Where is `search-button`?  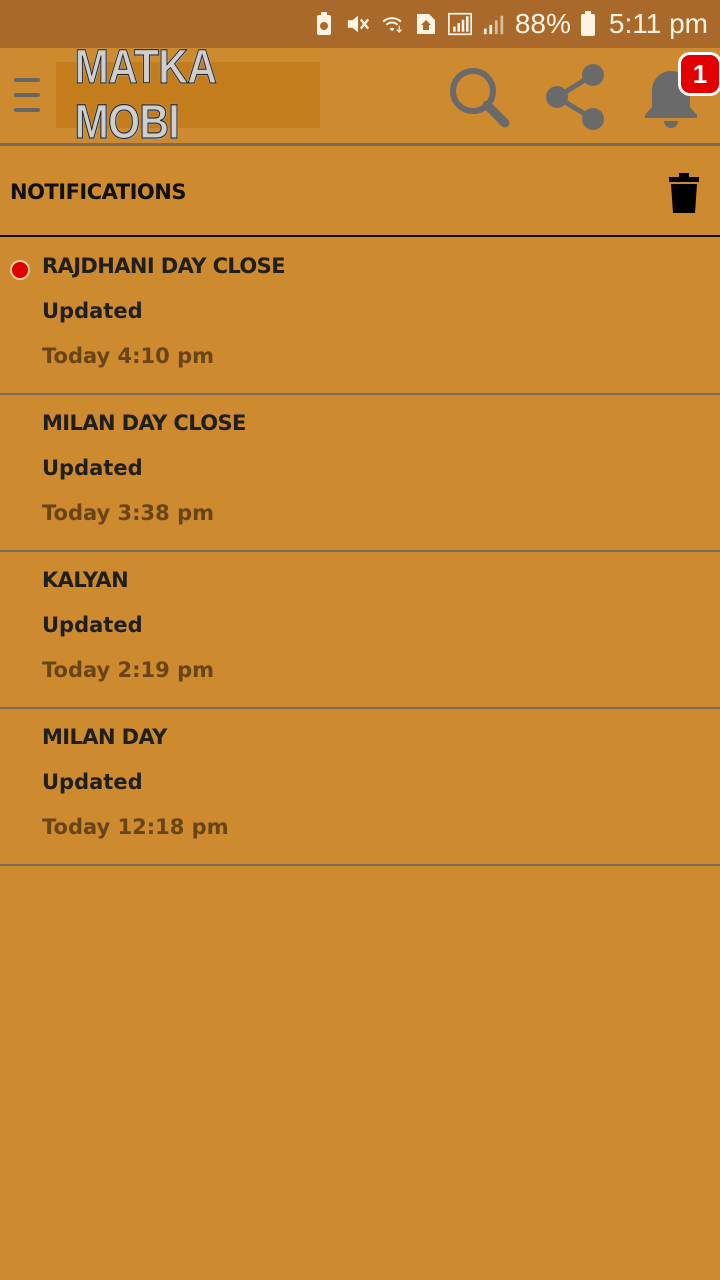 search-button is located at coordinates (479, 97).